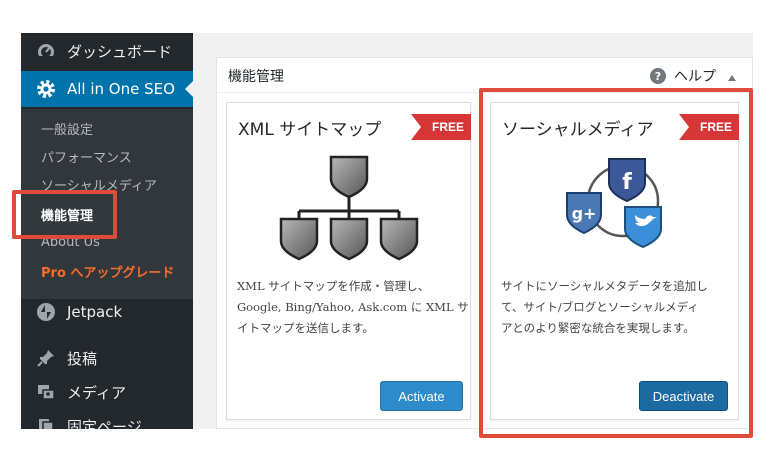 This screenshot has height=467, width=780. I want to click on sidebar-item-label: 固定ページ, so click(104, 423).